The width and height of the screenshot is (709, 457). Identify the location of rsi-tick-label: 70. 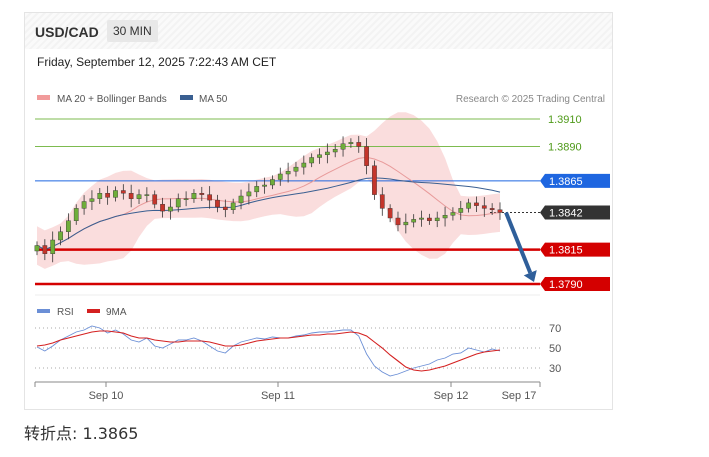
(555, 329).